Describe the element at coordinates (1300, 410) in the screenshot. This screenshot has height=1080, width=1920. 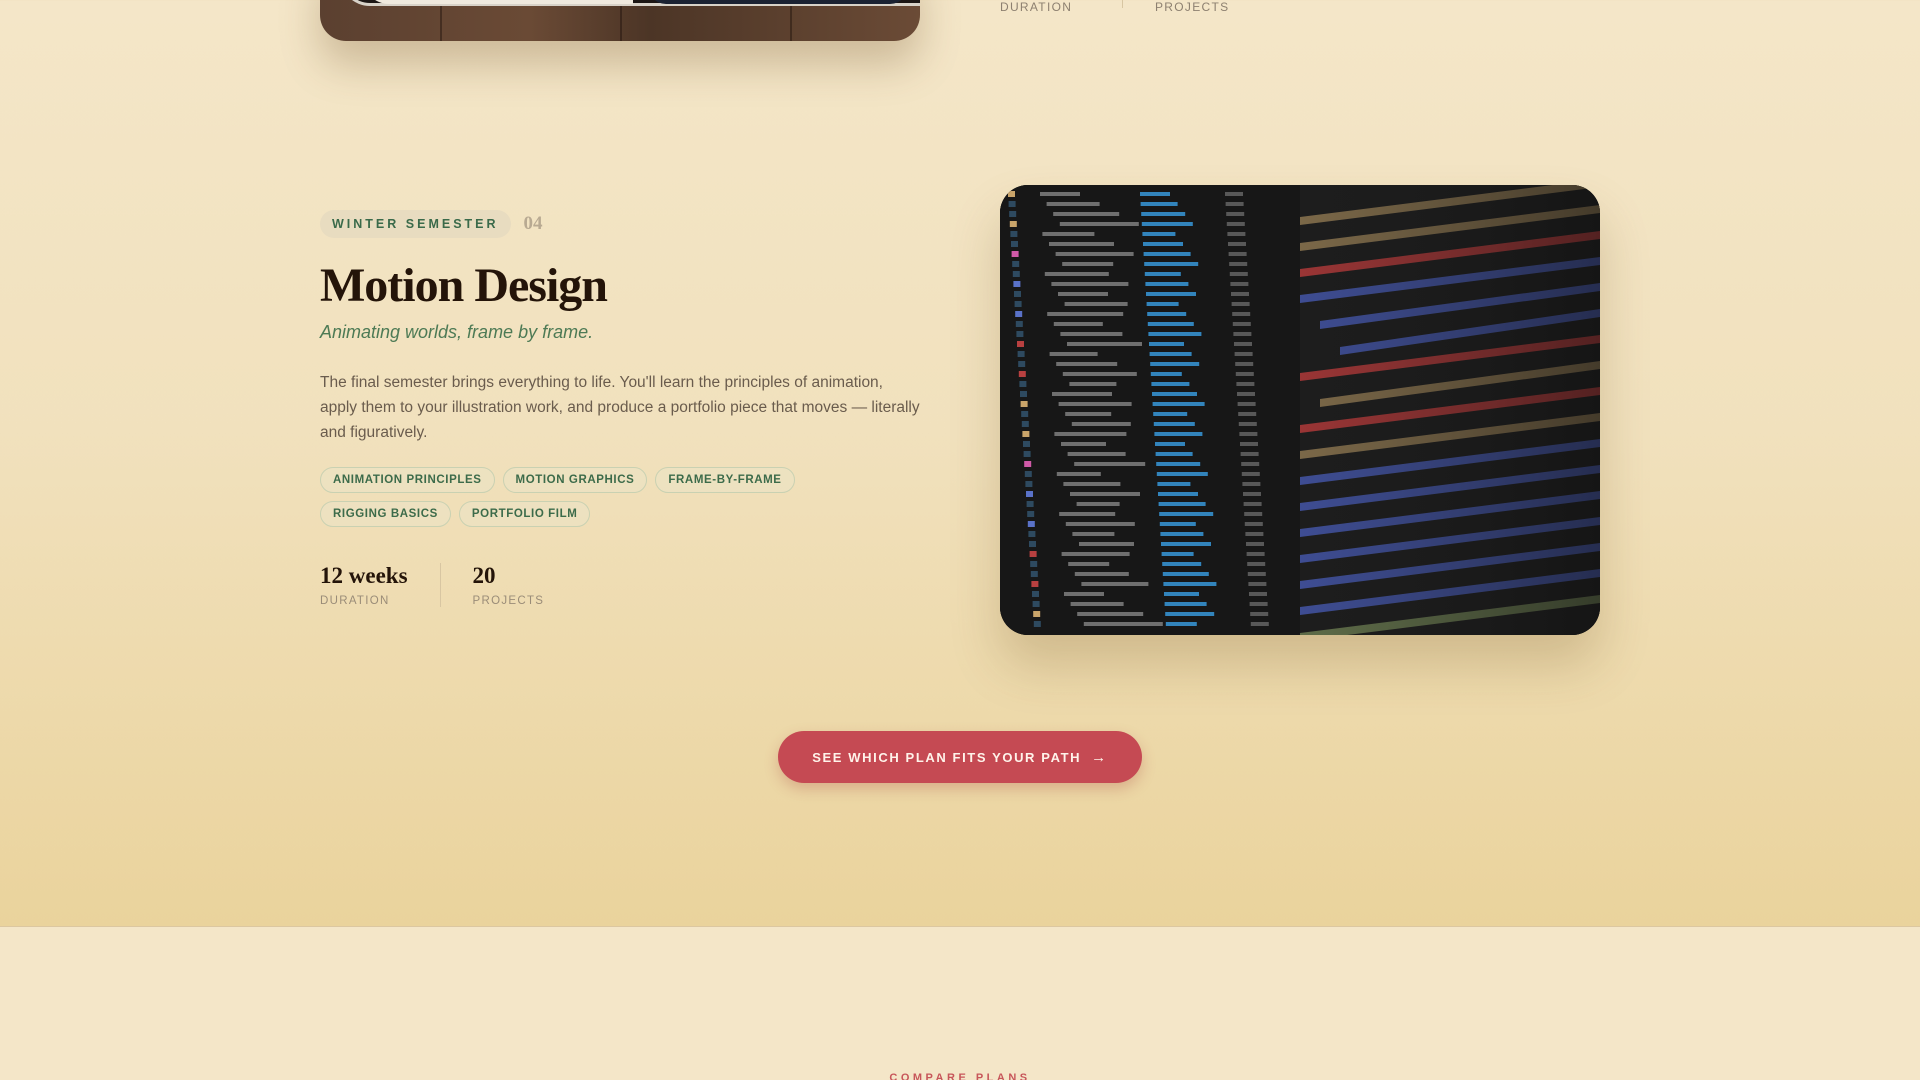
I see `animation-timeline-image` at that location.